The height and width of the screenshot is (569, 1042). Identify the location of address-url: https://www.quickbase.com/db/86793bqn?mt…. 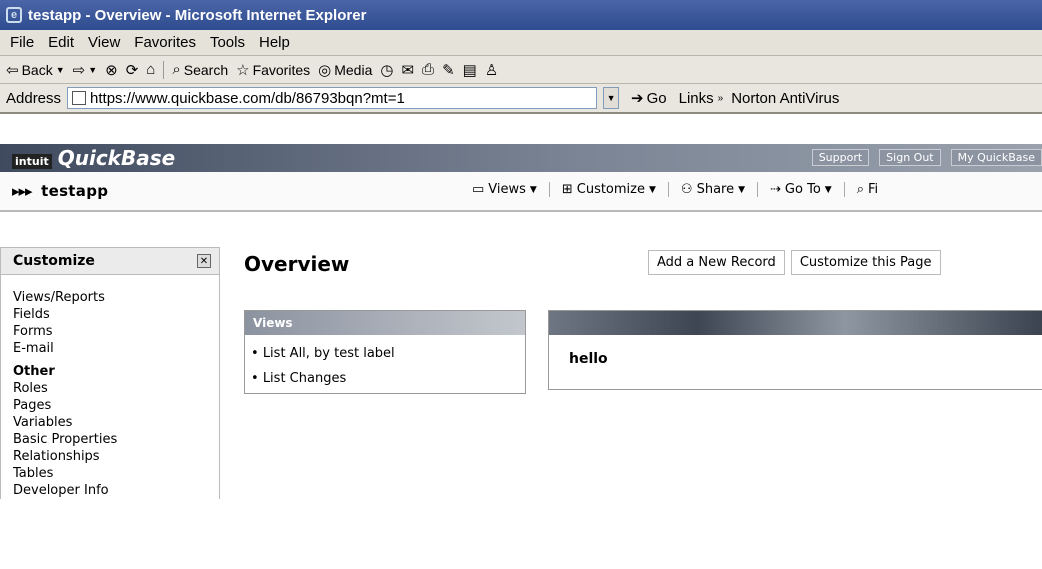
(247, 98).